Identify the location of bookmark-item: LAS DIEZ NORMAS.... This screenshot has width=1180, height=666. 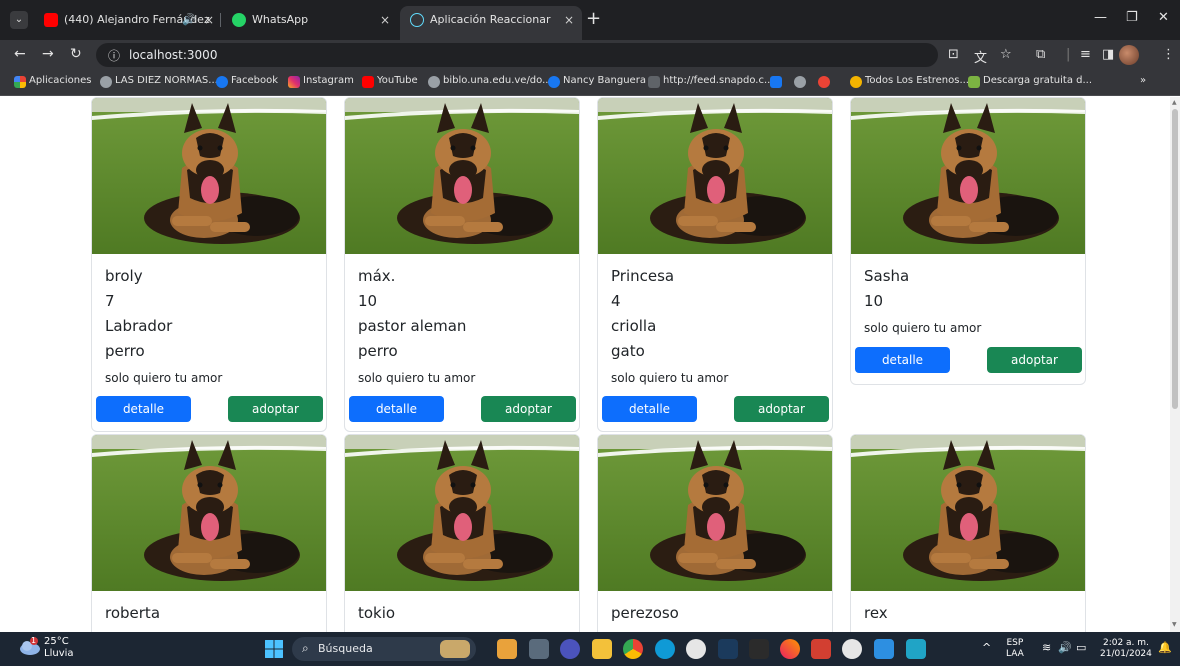
(159, 81).